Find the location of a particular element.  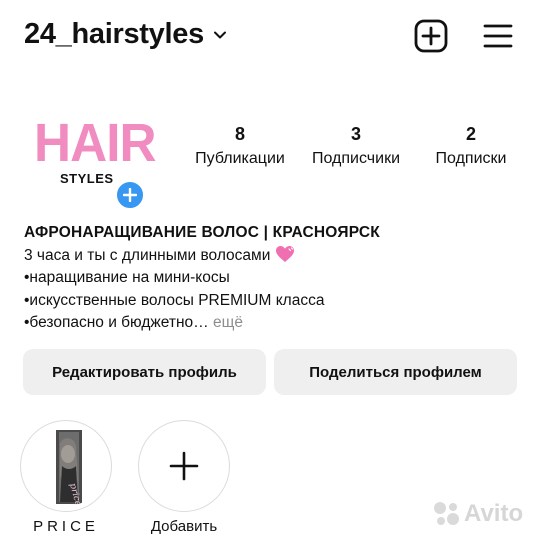

add-story-button is located at coordinates (130, 195).